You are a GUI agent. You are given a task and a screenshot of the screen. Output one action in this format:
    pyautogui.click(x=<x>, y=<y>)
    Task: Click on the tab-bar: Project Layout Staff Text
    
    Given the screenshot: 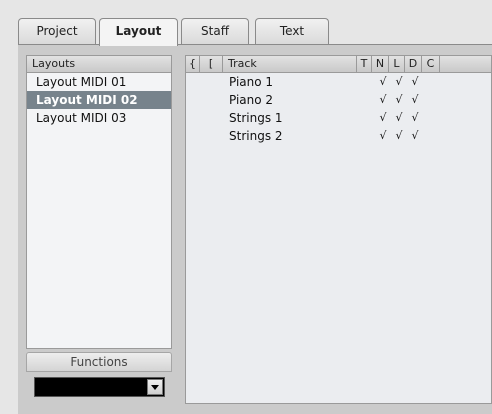 What is the action you would take?
    pyautogui.click(x=255, y=32)
    